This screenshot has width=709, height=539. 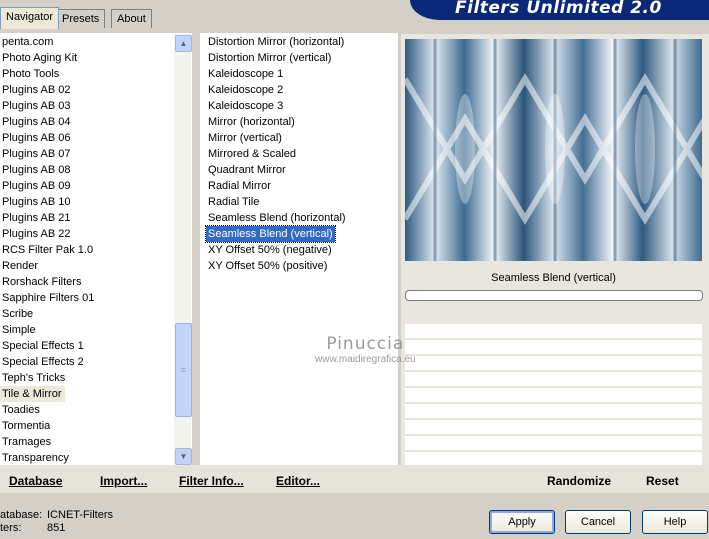 I want to click on category-item: Teph's Tricks, so click(x=96, y=378).